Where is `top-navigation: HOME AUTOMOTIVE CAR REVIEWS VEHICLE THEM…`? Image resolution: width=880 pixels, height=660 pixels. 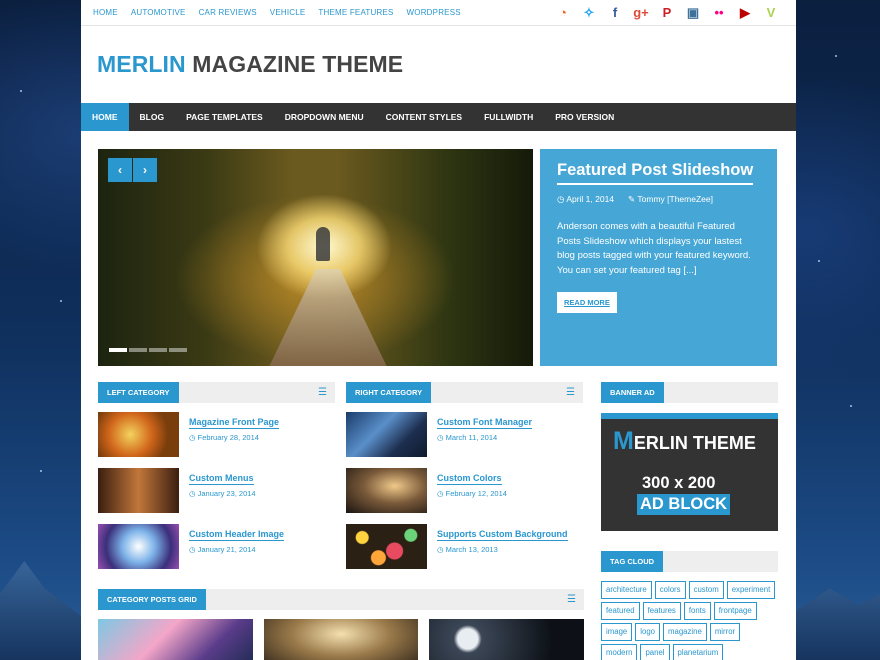 top-navigation: HOME AUTOMOTIVE CAR REVIEWS VEHICLE THEM… is located at coordinates (283, 12).